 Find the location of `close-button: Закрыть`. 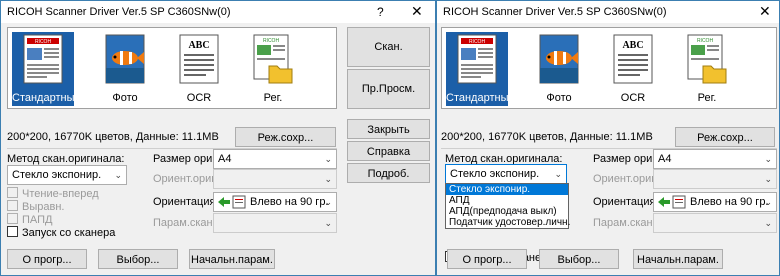

close-button: Закрыть is located at coordinates (388, 129).